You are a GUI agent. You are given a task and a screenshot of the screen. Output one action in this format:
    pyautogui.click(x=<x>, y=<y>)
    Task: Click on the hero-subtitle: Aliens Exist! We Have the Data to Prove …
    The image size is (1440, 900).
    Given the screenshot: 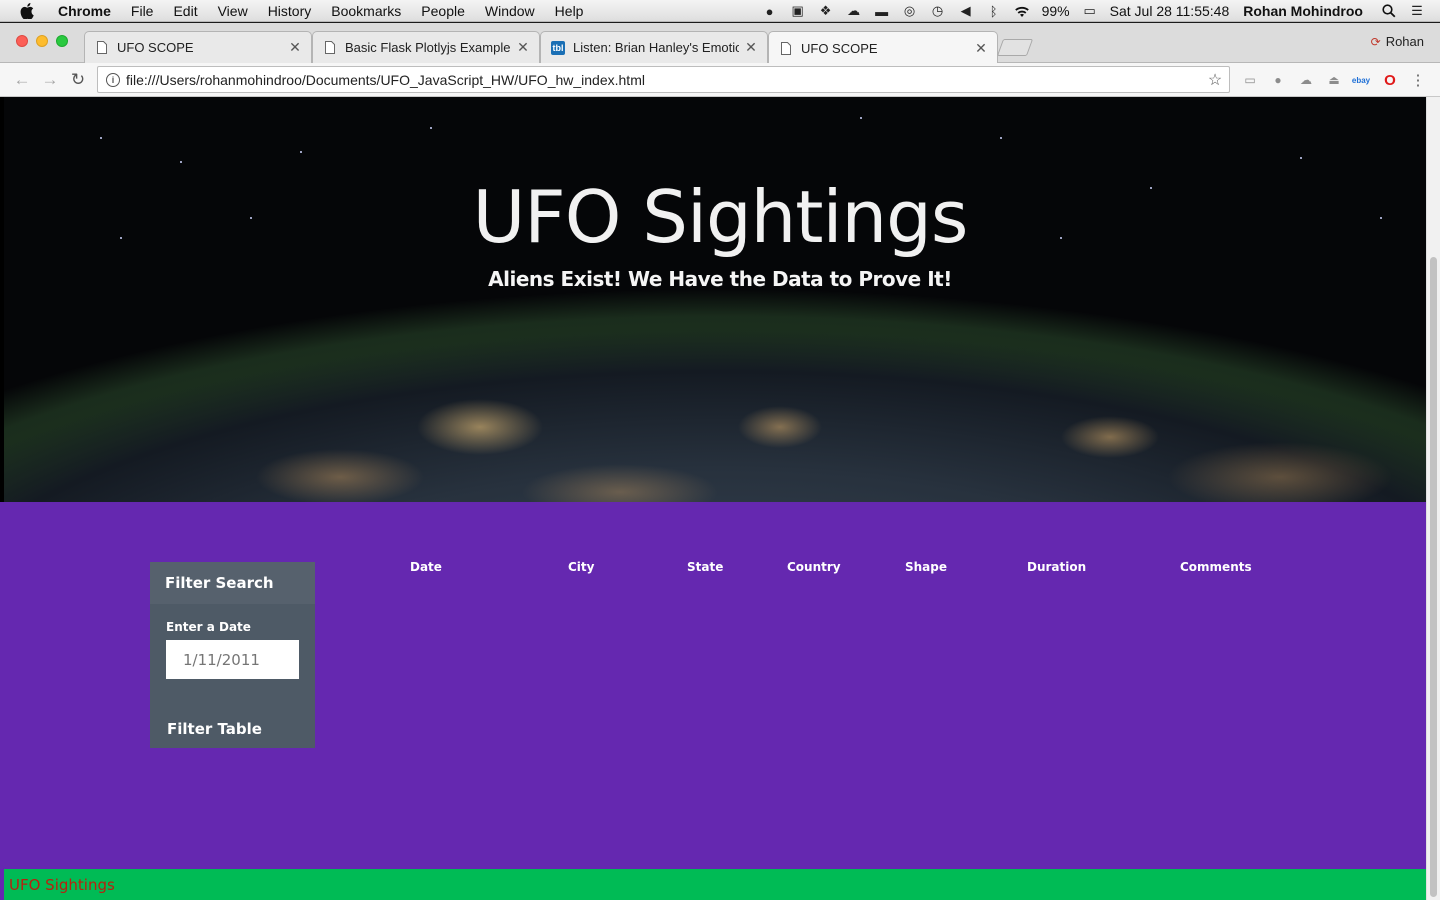 What is the action you would take?
    pyautogui.click(x=720, y=279)
    